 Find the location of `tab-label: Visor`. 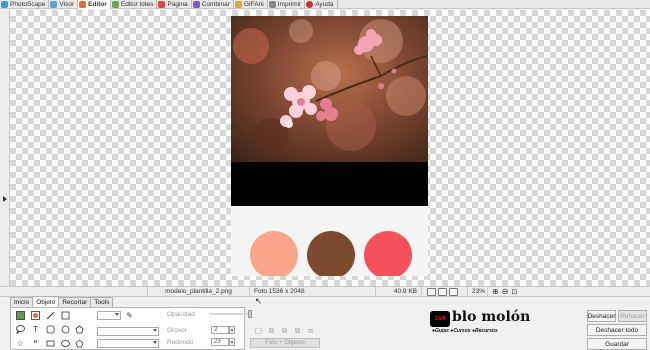

tab-label: Visor is located at coordinates (67, 4).